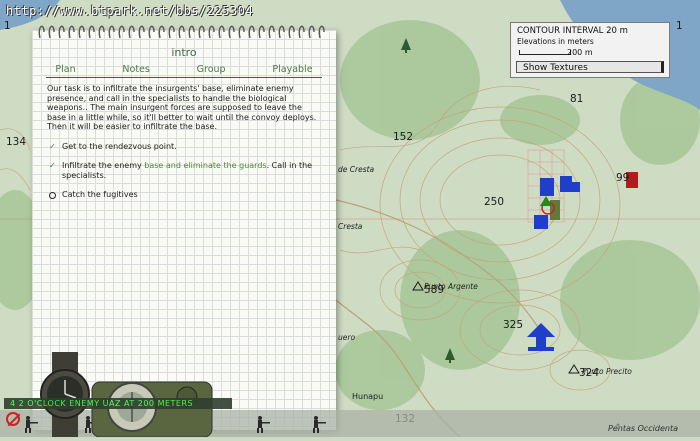 The image size is (700, 441). What do you see at coordinates (572, 31) in the screenshot?
I see `contour-title: CONTOUR INTERVAL 20 m` at bounding box center [572, 31].